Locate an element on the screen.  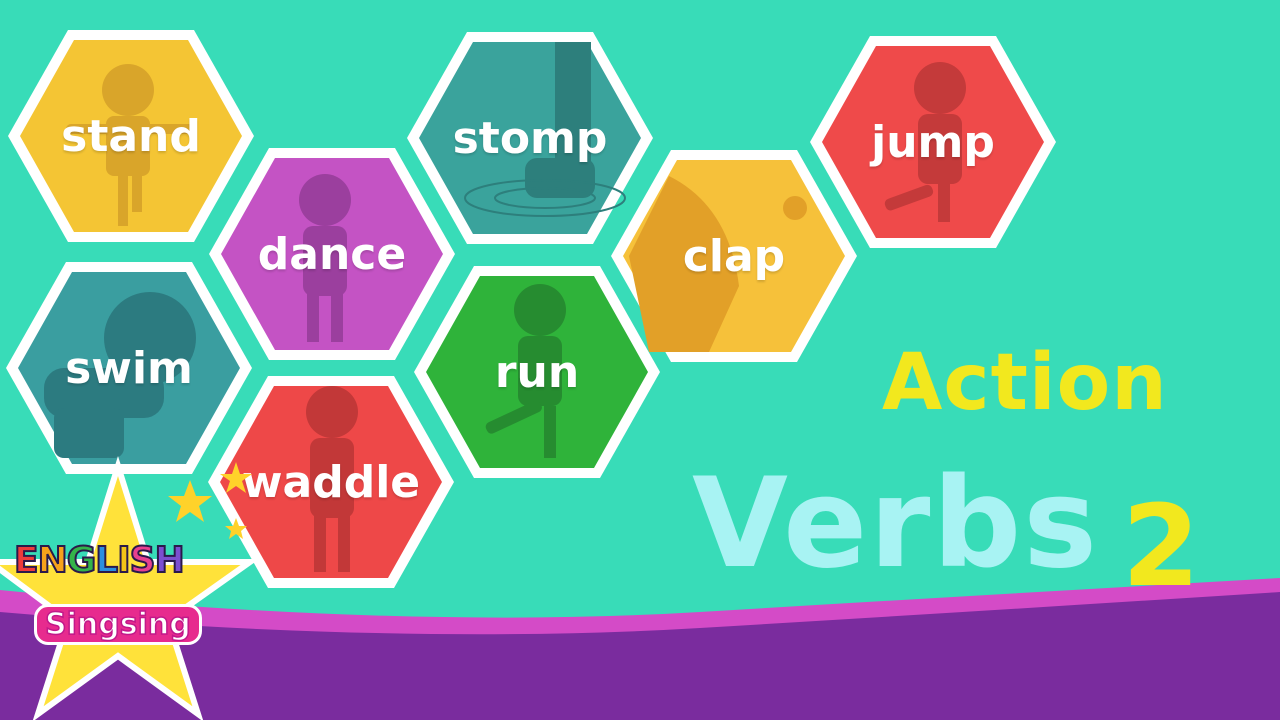
logo-letter: I is located at coordinates (124, 560).